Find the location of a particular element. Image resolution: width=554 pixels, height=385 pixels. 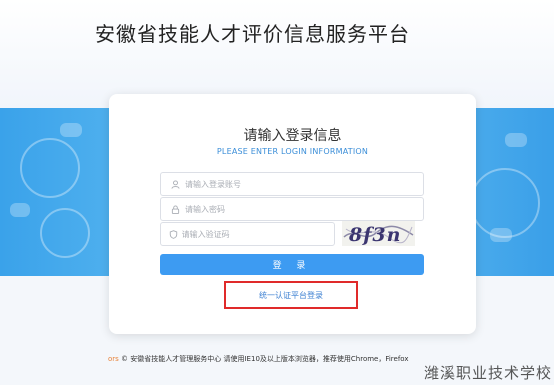

captcha-input is located at coordinates (257, 234).